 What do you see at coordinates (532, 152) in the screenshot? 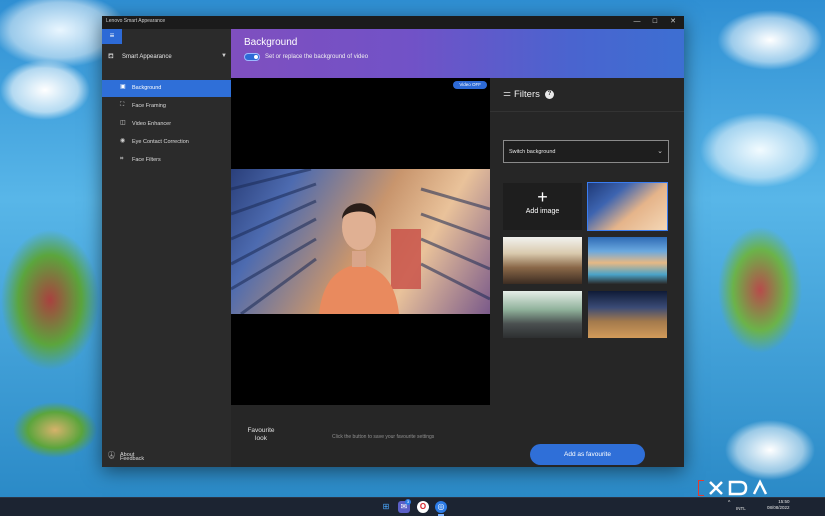
I see `background-mode-value: Switch background` at bounding box center [532, 152].